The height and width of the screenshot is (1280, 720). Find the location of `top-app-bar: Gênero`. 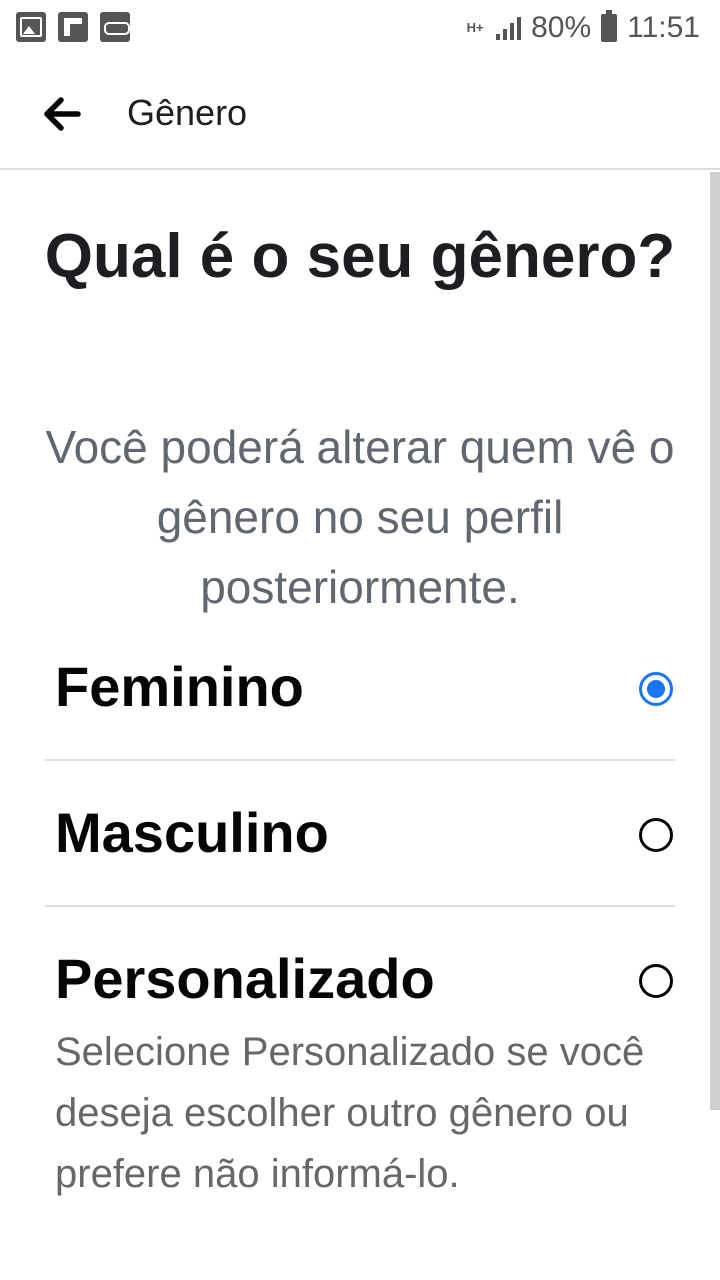

top-app-bar: Gênero is located at coordinates (360, 113).